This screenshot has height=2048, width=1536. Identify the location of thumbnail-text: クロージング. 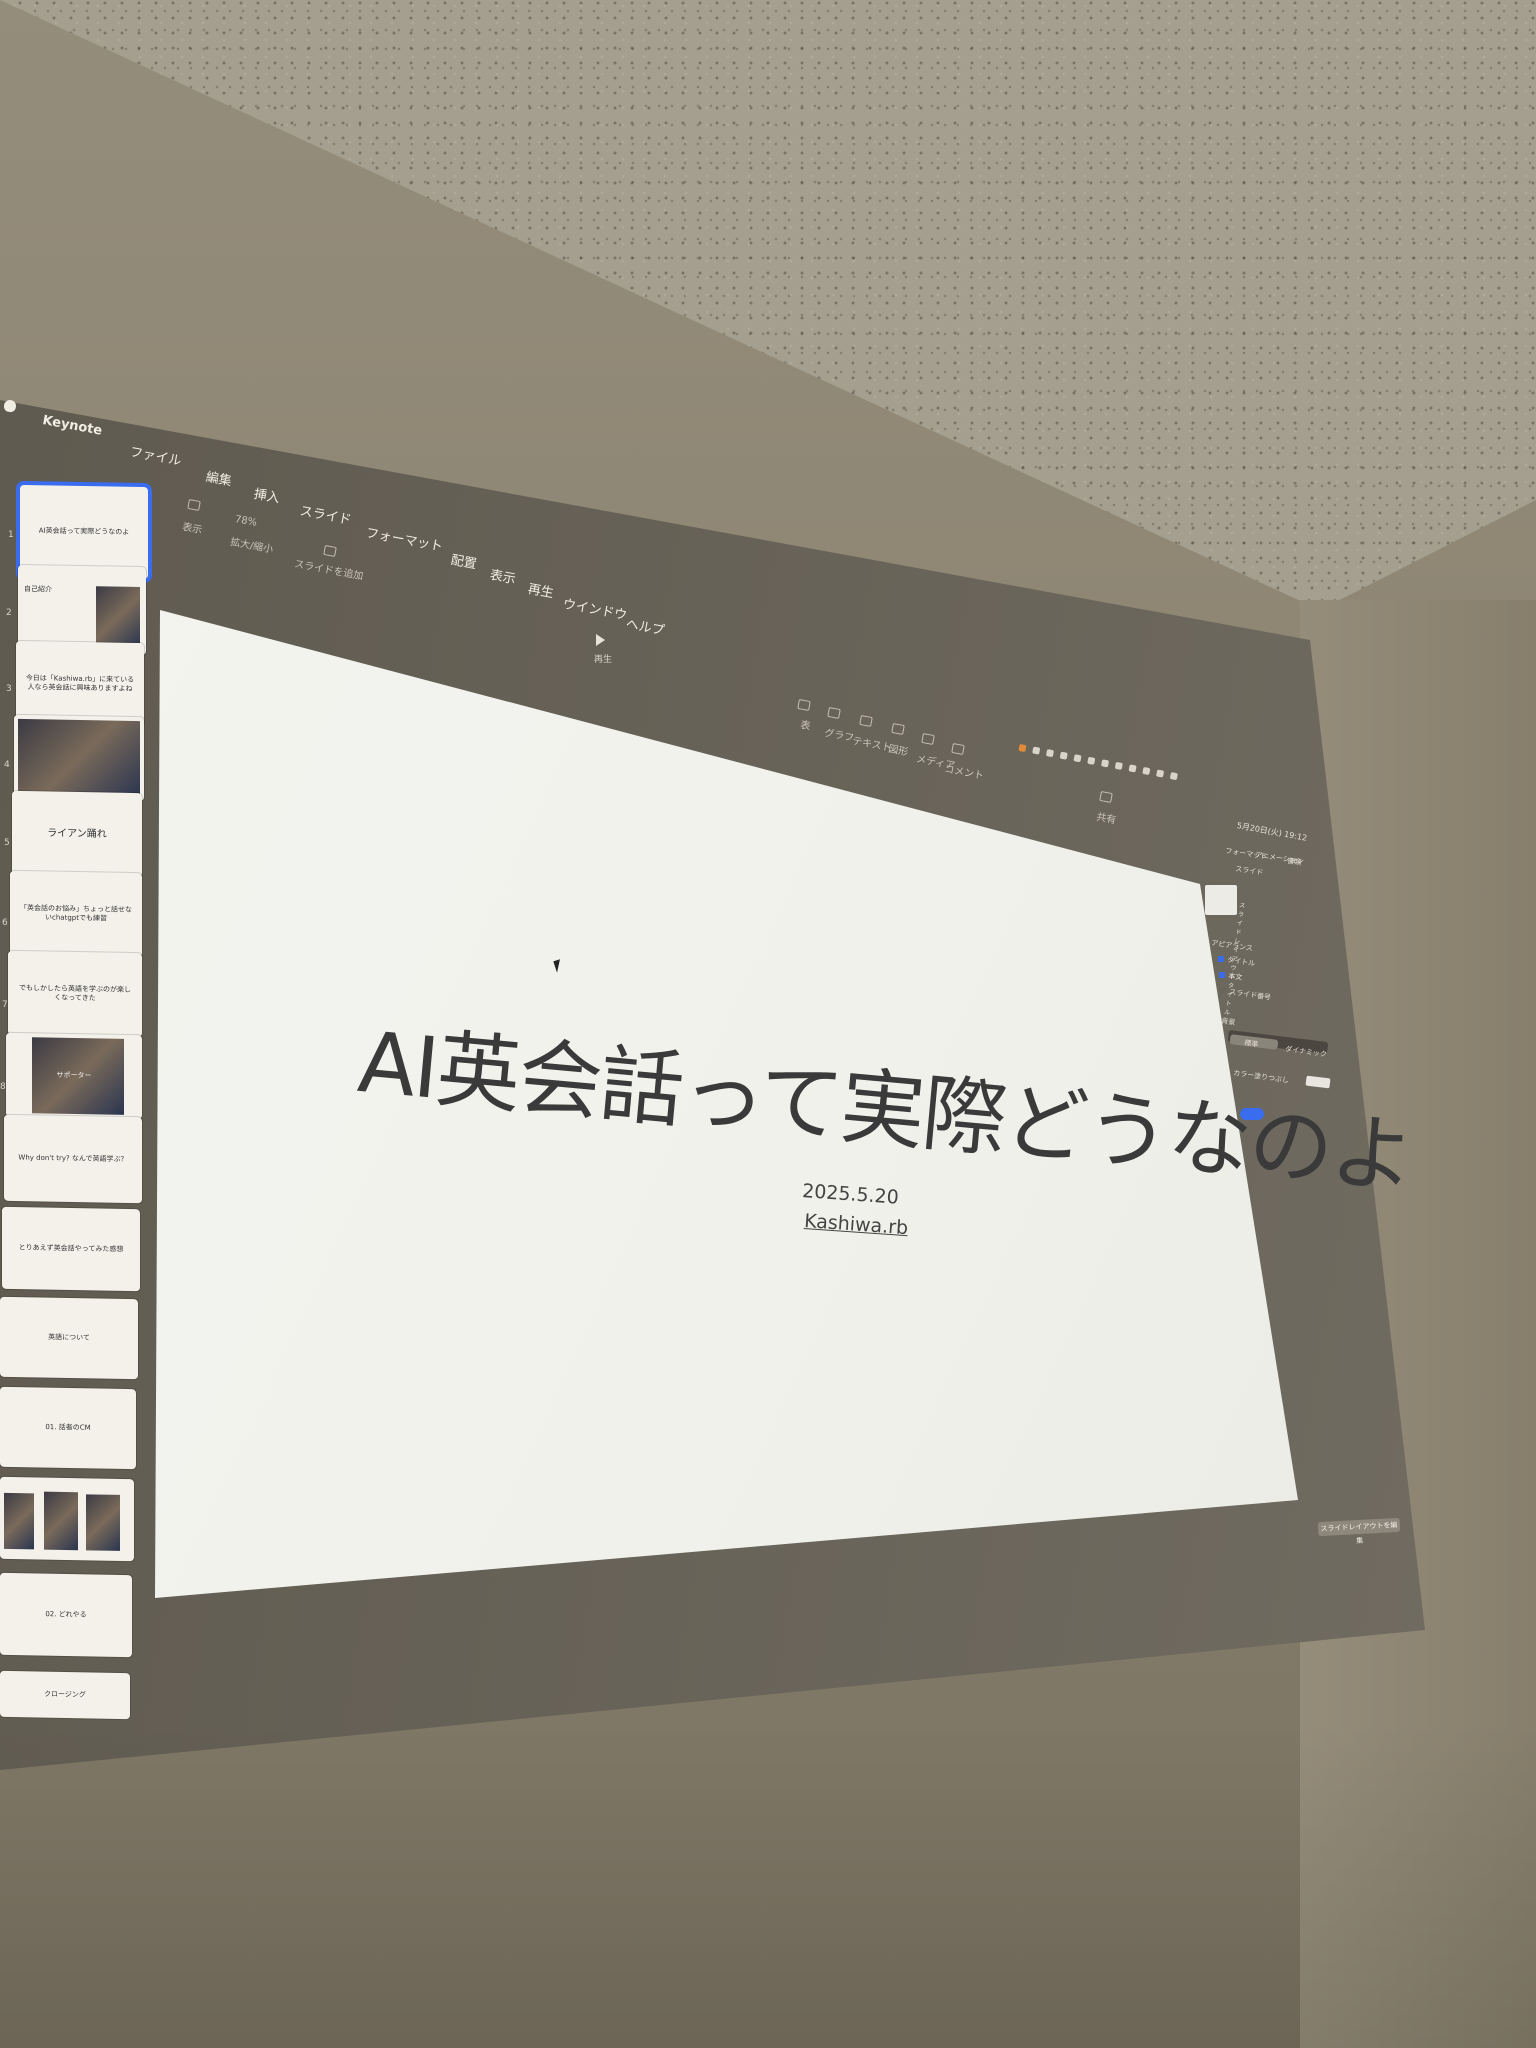
(65, 1694).